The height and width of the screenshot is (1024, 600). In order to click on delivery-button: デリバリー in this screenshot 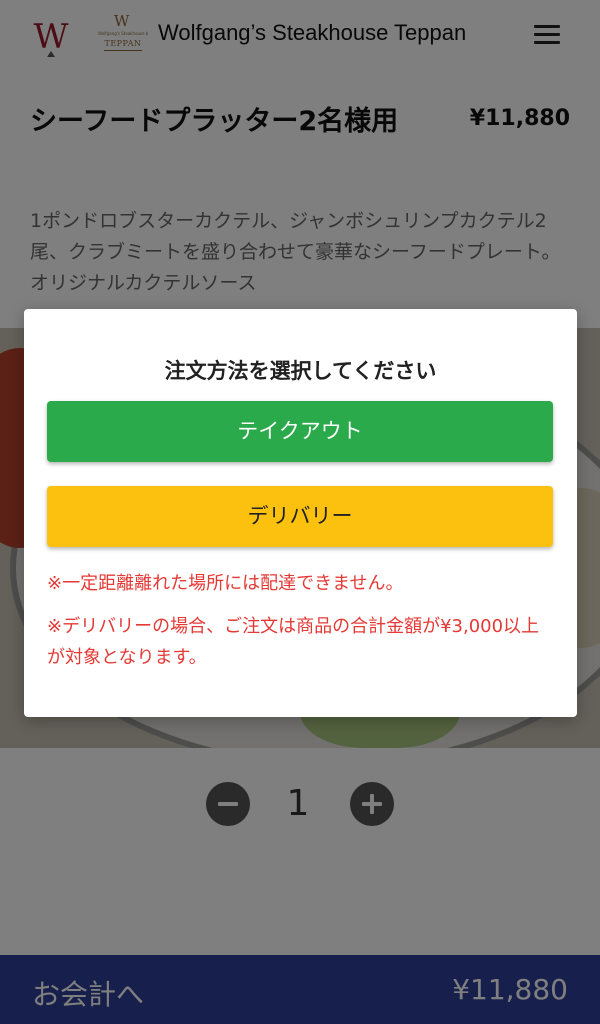, I will do `click(300, 516)`.